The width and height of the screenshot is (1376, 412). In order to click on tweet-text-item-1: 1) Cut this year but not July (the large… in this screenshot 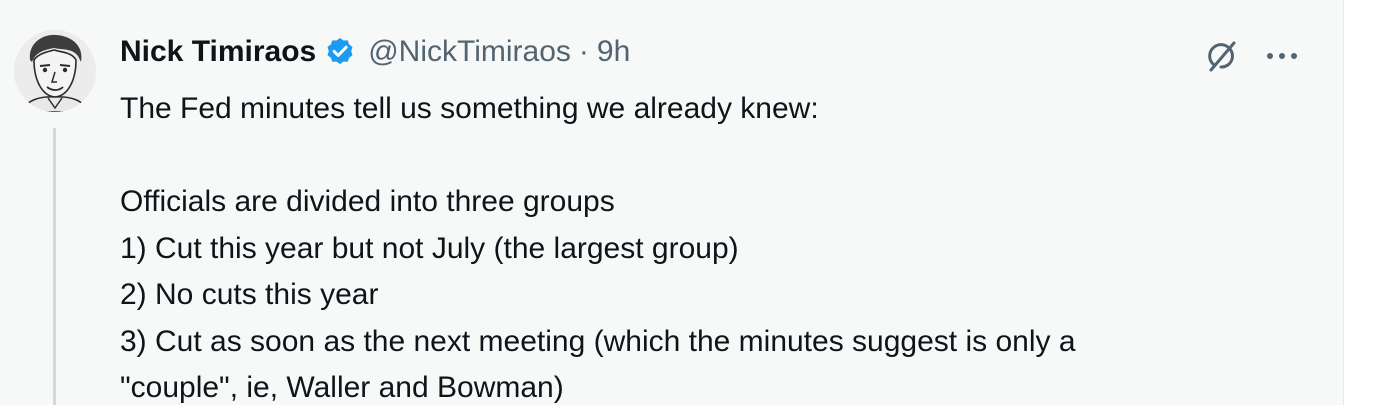, I will do `click(429, 248)`.